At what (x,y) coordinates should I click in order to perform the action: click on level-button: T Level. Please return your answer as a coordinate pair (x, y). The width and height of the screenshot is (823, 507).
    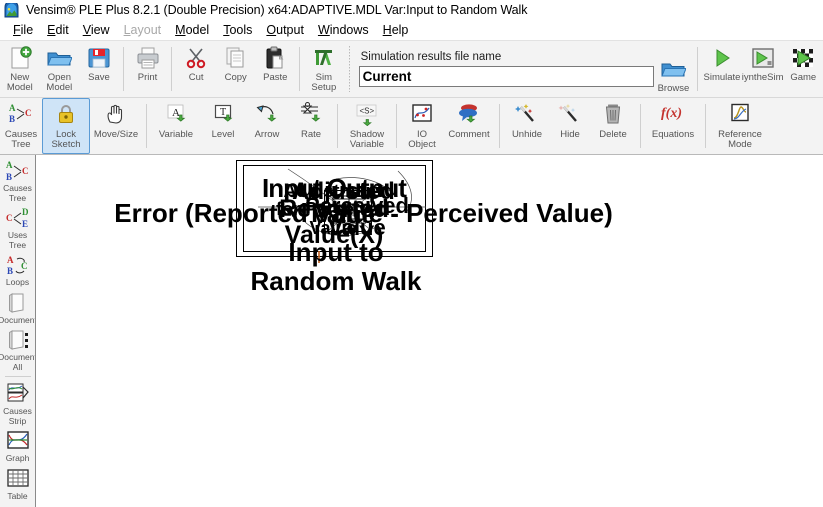
    Looking at the image, I should click on (223, 126).